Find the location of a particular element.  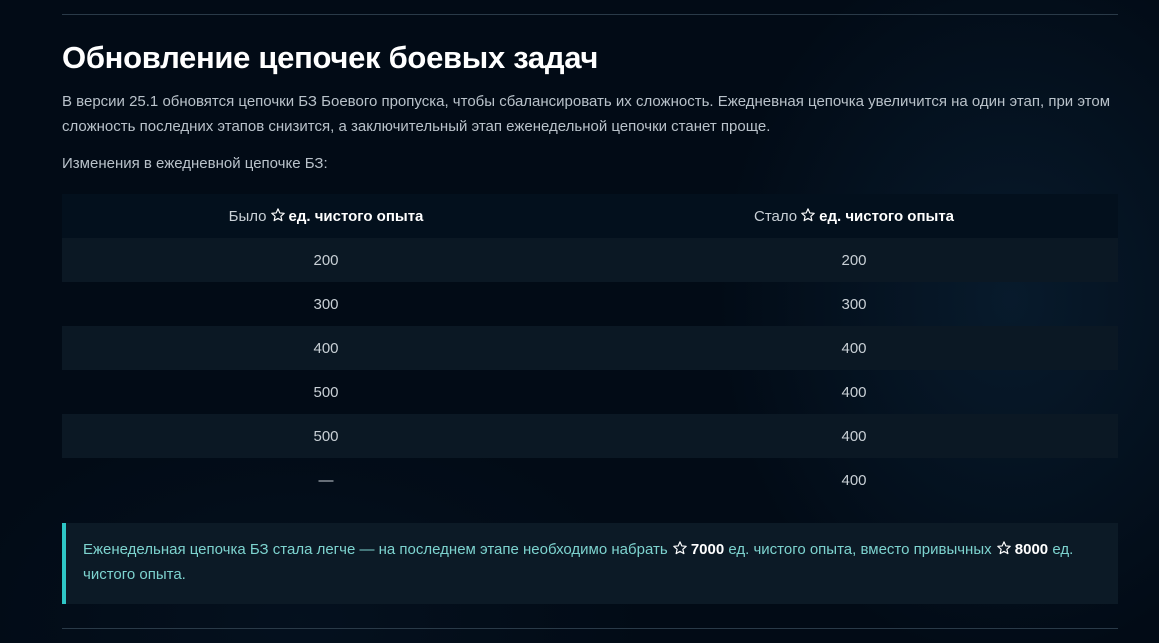

table-row: 300 300 is located at coordinates (590, 304).